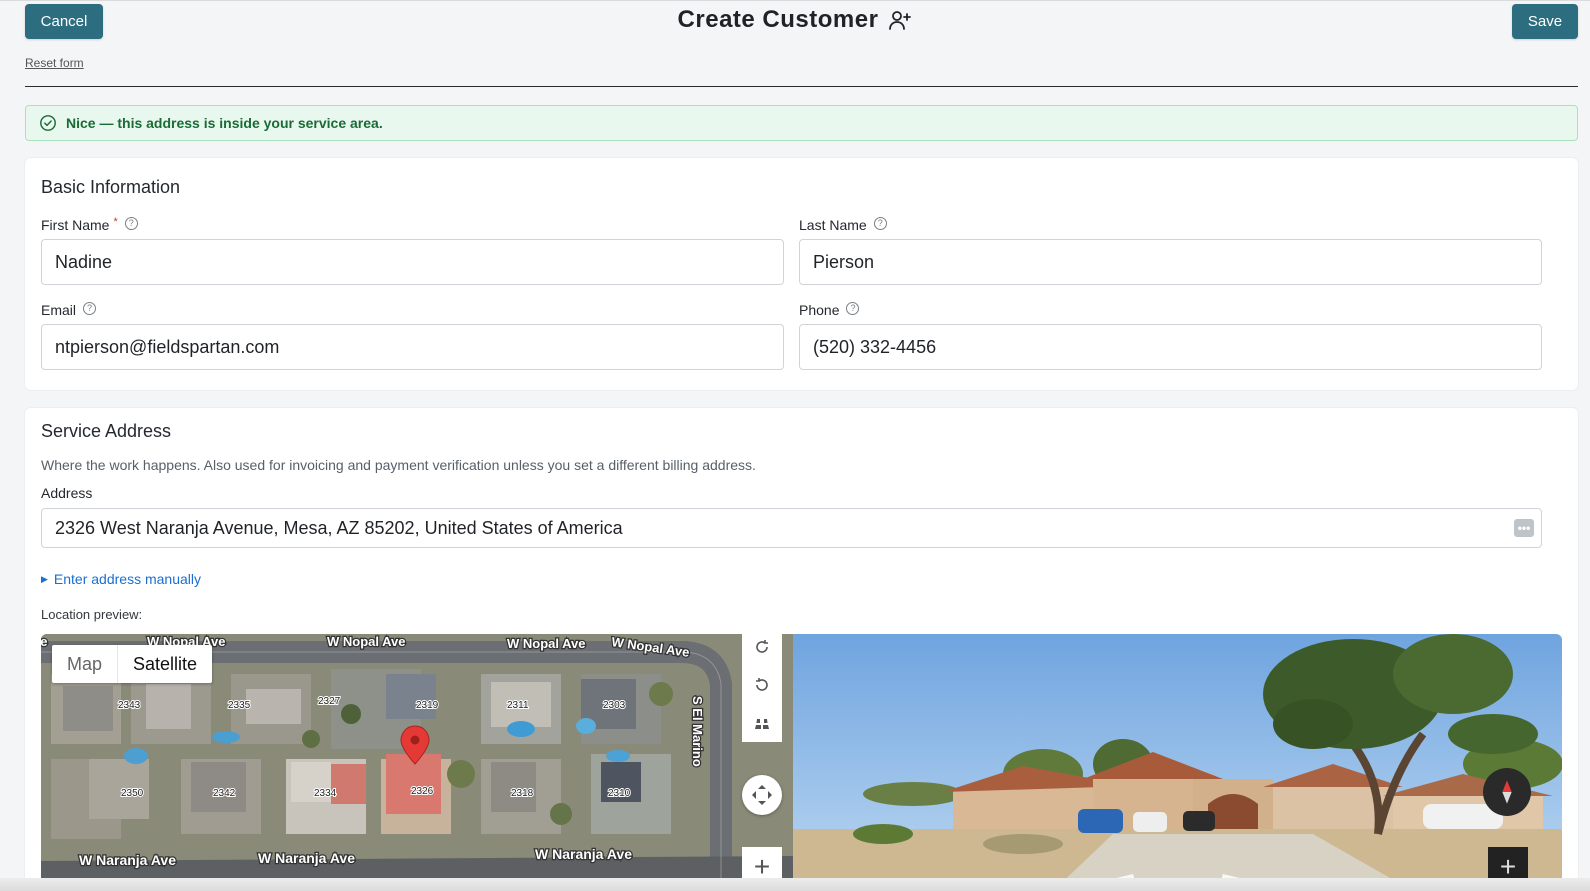 This screenshot has width=1590, height=891. What do you see at coordinates (48, 123) in the screenshot?
I see `check-circle-icon` at bounding box center [48, 123].